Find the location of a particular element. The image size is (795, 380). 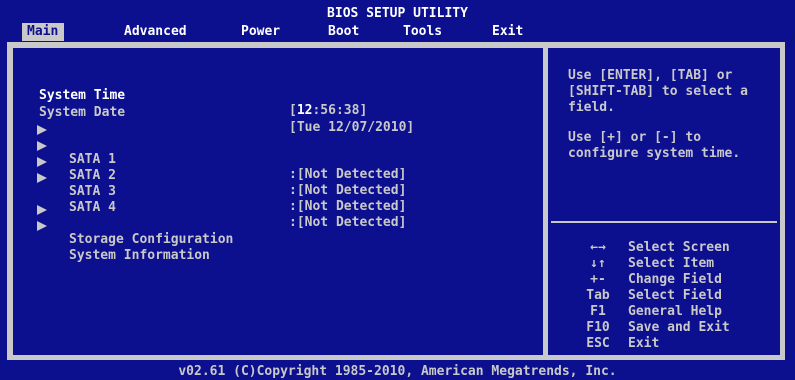

storage-configuration-label: Storage Configuration is located at coordinates (151, 239).